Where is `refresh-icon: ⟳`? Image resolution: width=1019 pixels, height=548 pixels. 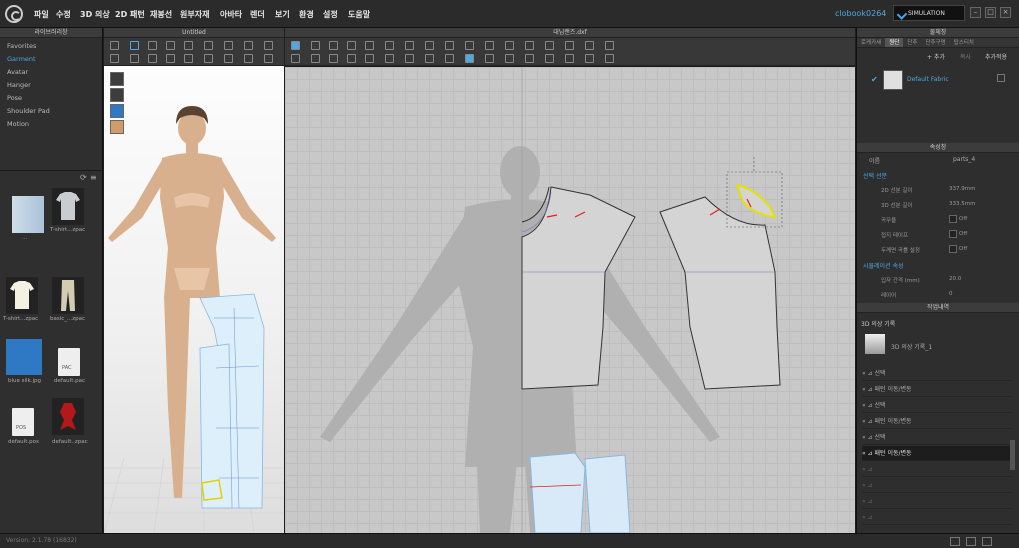
refresh-icon: ⟳ is located at coordinates (83, 177).